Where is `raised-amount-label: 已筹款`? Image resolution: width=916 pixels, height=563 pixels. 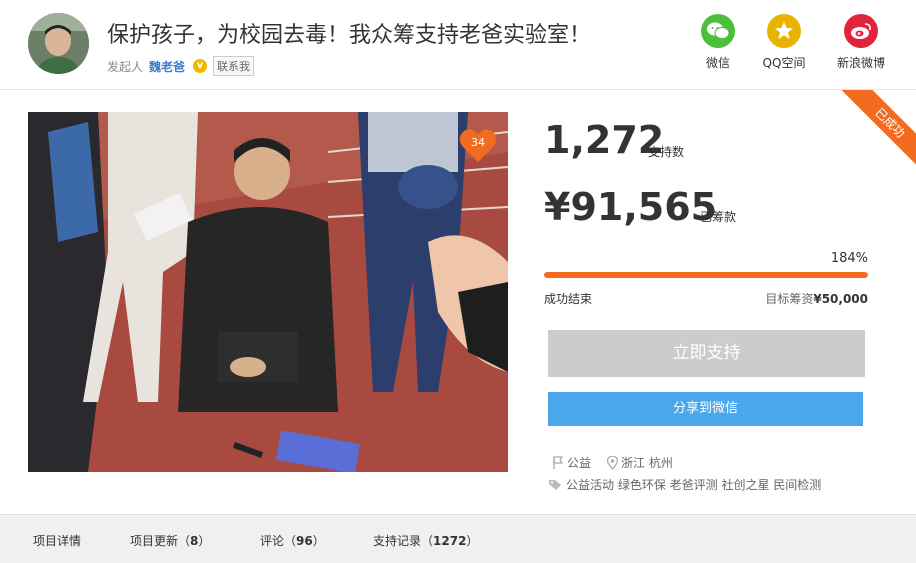 raised-amount-label: 已筹款 is located at coordinates (718, 217).